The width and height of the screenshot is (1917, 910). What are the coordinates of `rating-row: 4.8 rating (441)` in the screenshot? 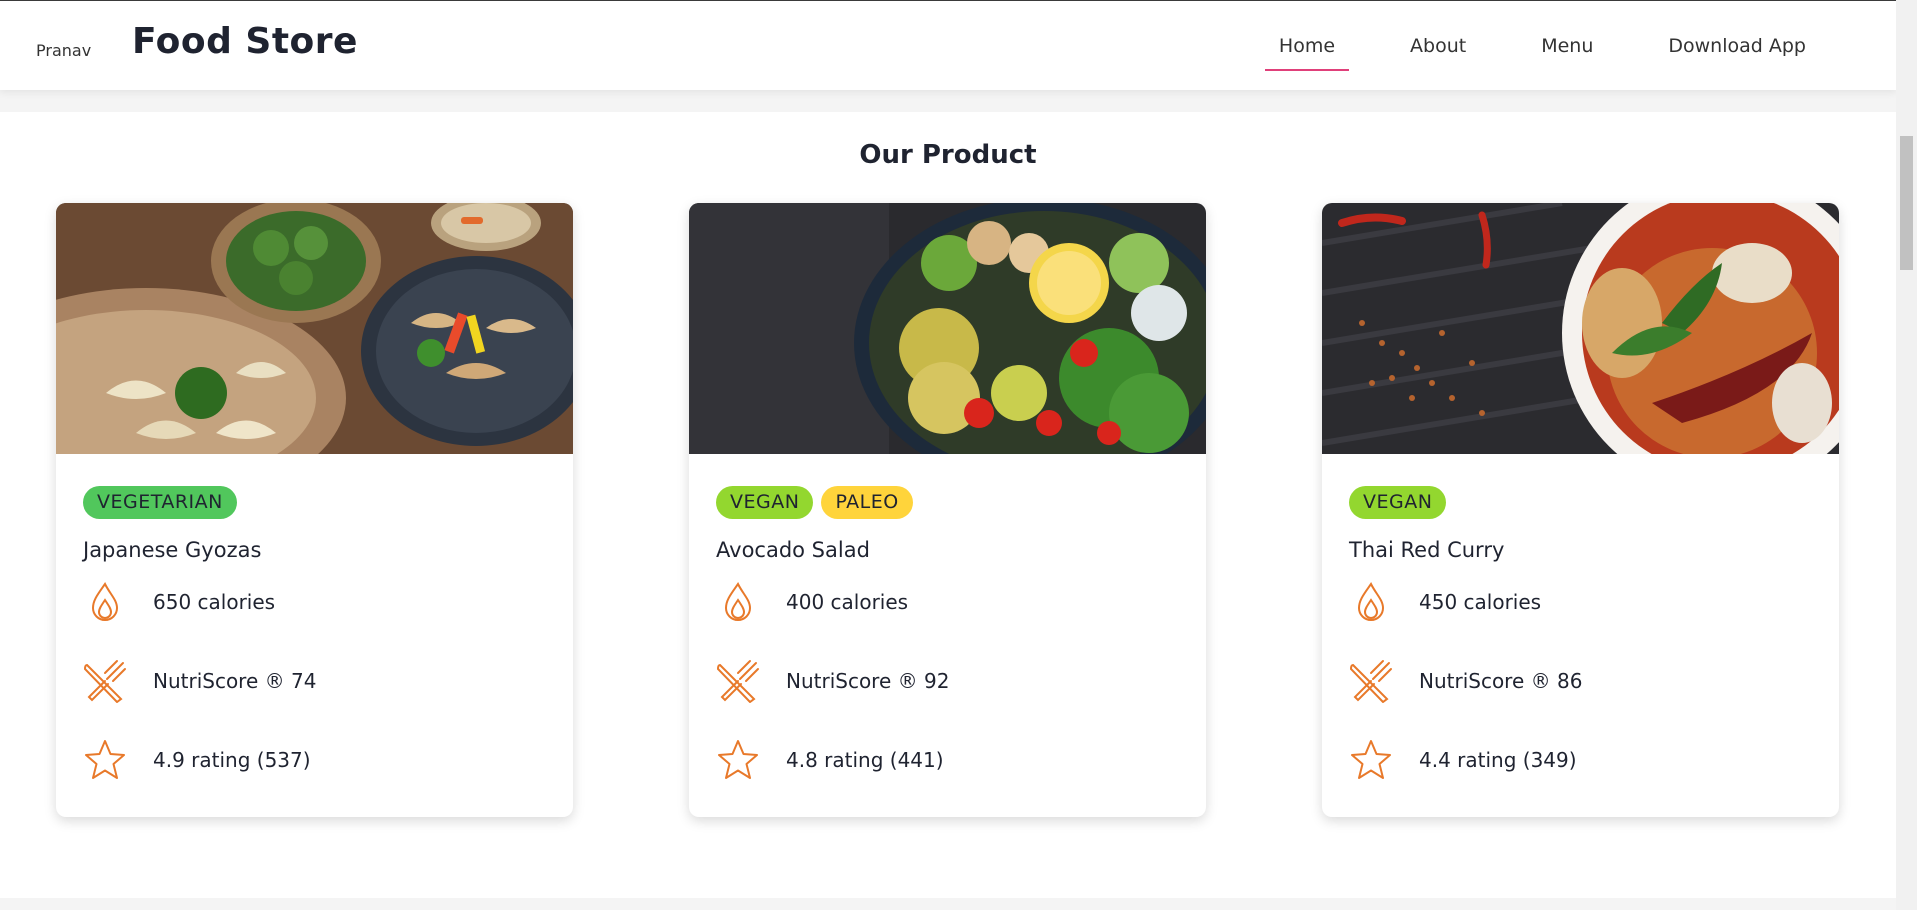 It's located at (947, 759).